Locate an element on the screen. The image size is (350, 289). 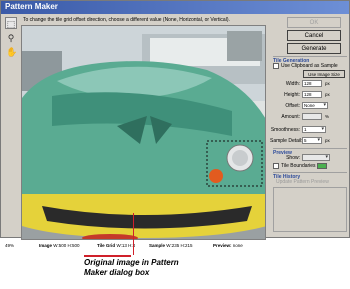
sample-detail-unit: px is located at coordinates (327, 140).